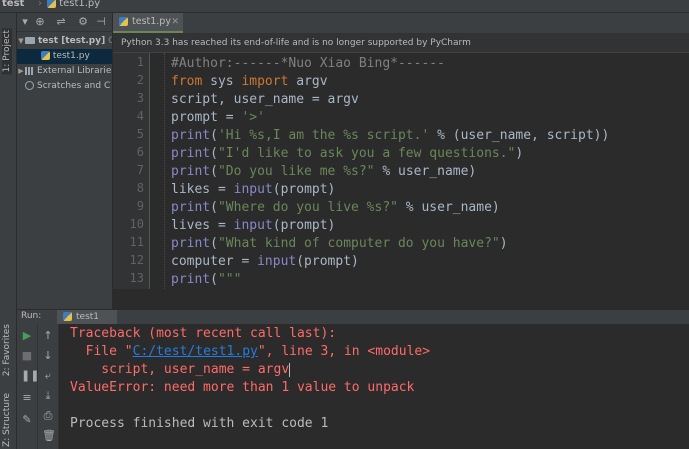 This screenshot has width=689, height=449. Describe the element at coordinates (140, 62) in the screenshot. I see `line-number: 1` at that location.